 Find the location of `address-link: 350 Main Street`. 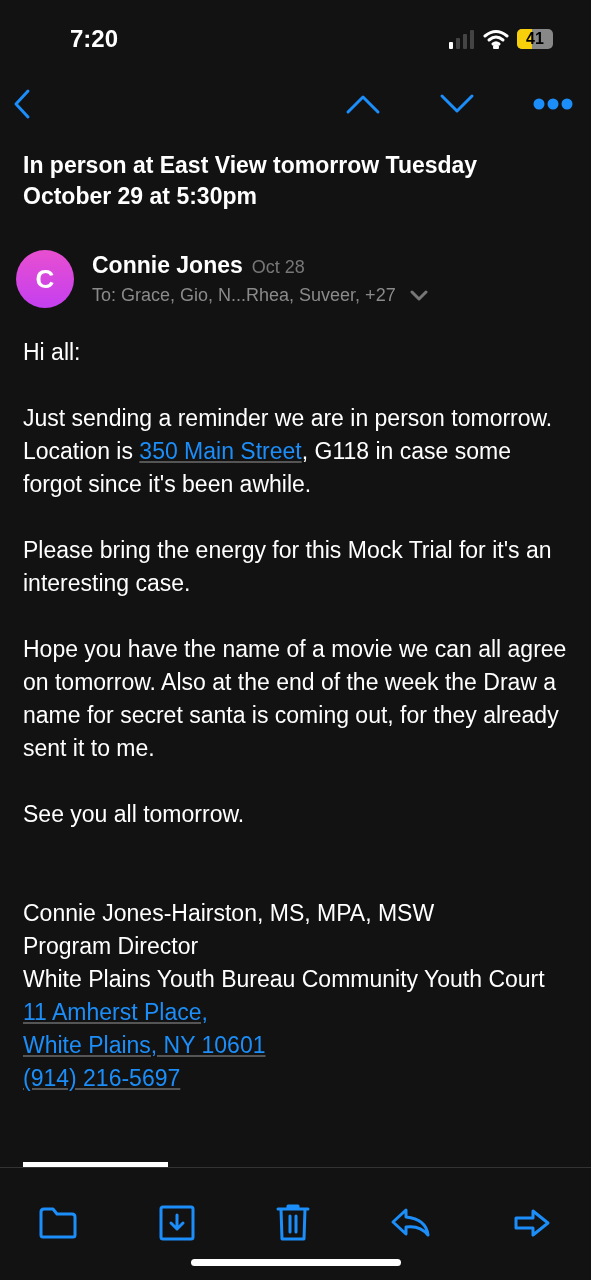

address-link: 350 Main Street is located at coordinates (220, 451).